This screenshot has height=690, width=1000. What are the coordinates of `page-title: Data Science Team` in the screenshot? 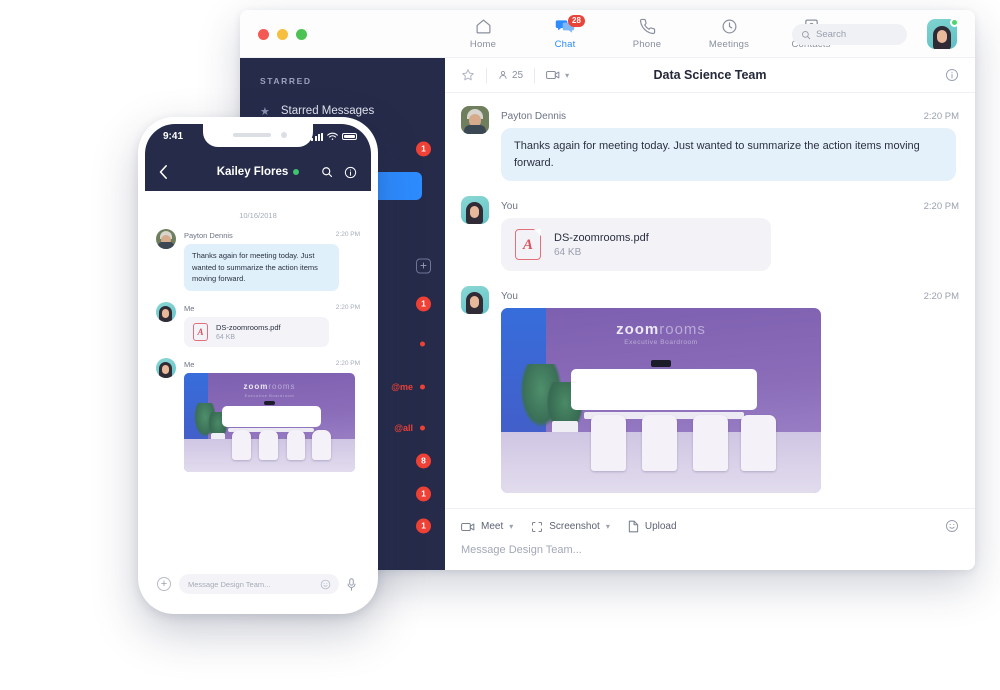 It's located at (710, 75).